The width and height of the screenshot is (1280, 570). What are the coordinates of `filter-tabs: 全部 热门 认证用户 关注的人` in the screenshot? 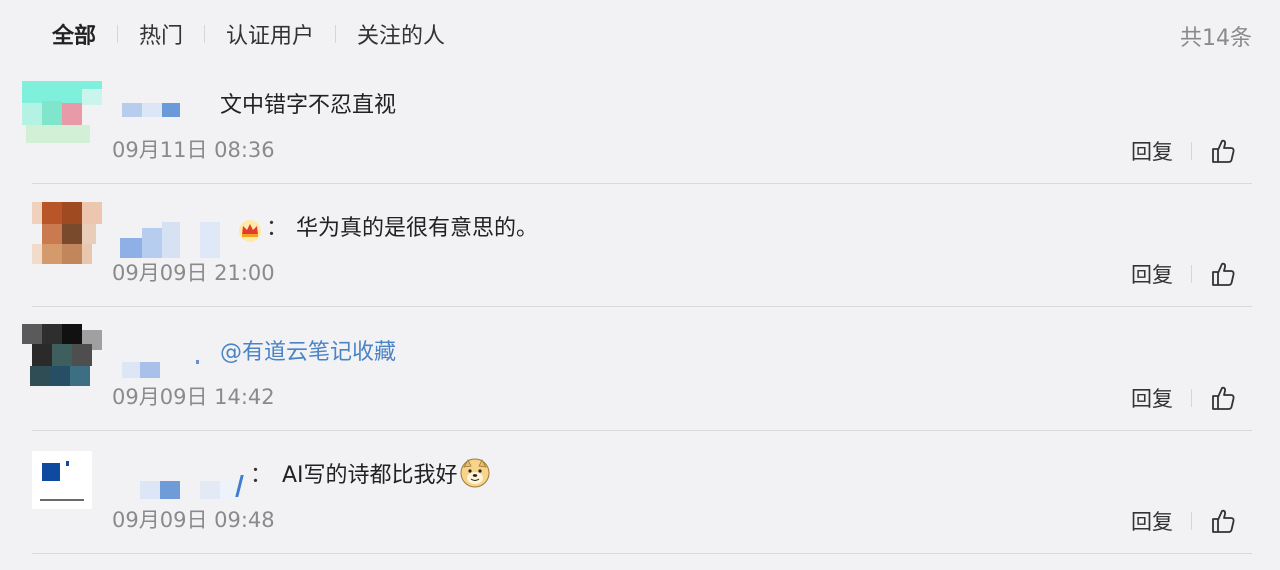 It's located at (248, 34).